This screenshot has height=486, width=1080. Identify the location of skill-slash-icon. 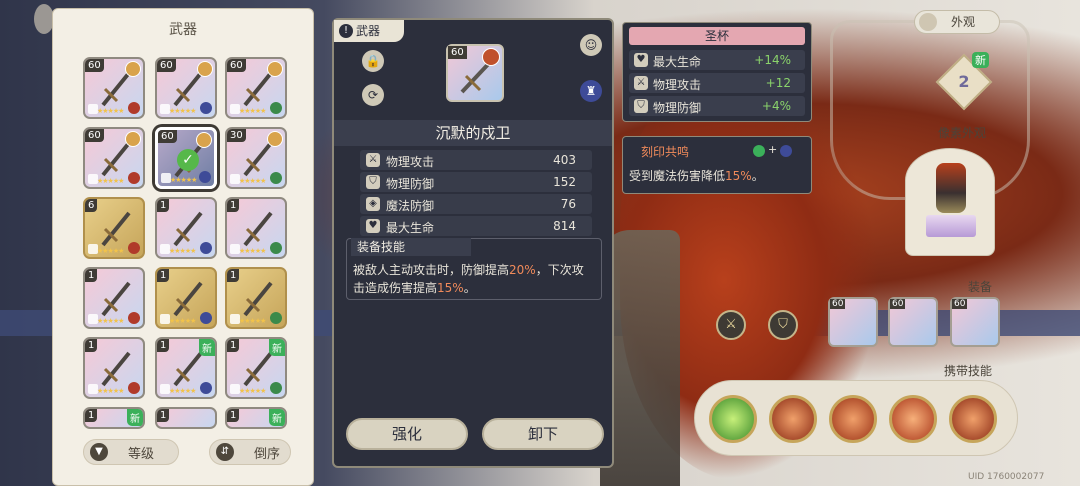
(913, 419).